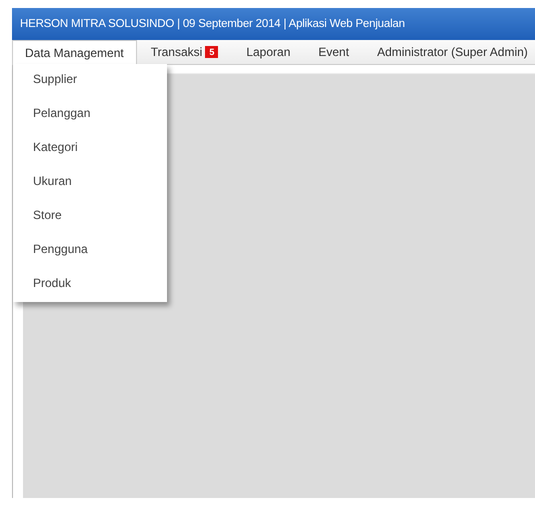  Describe the element at coordinates (90, 221) in the screenshot. I see `menu-item: Store` at that location.